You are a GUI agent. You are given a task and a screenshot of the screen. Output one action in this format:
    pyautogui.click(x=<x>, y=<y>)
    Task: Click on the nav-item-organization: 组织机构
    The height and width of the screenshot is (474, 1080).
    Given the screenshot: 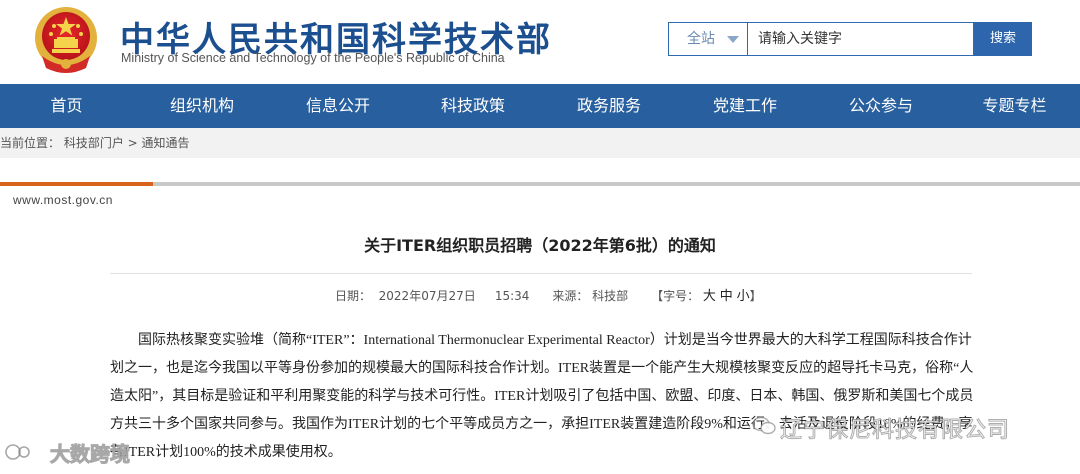 What is the action you would take?
    pyautogui.click(x=202, y=106)
    